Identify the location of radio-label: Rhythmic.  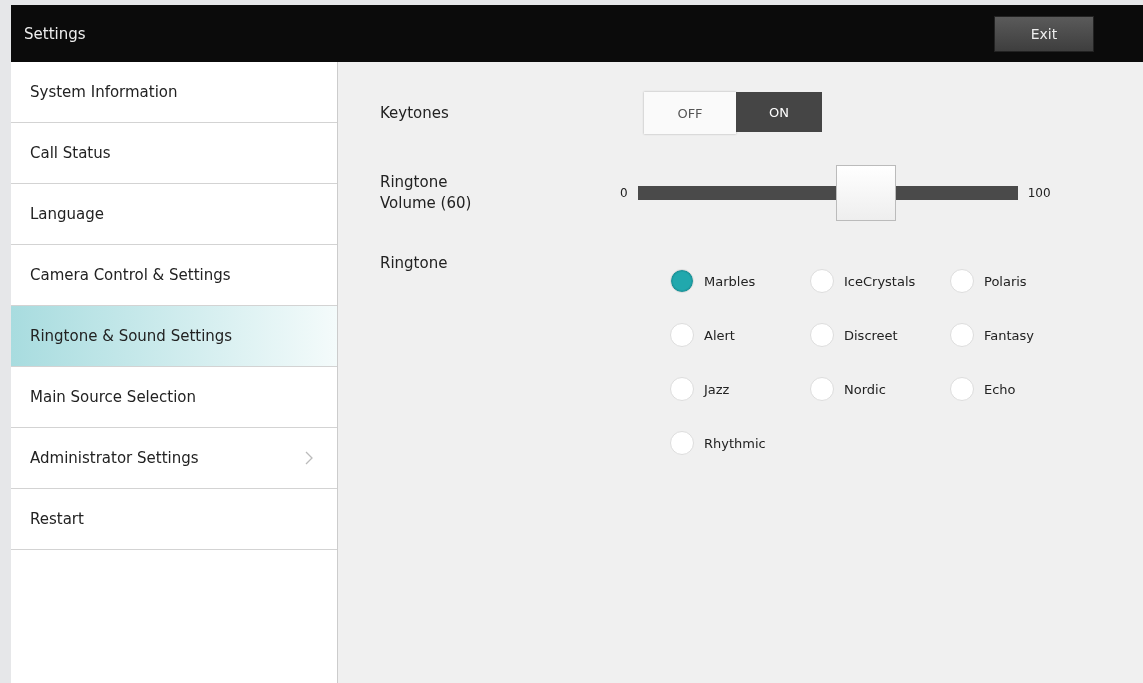
(735, 443).